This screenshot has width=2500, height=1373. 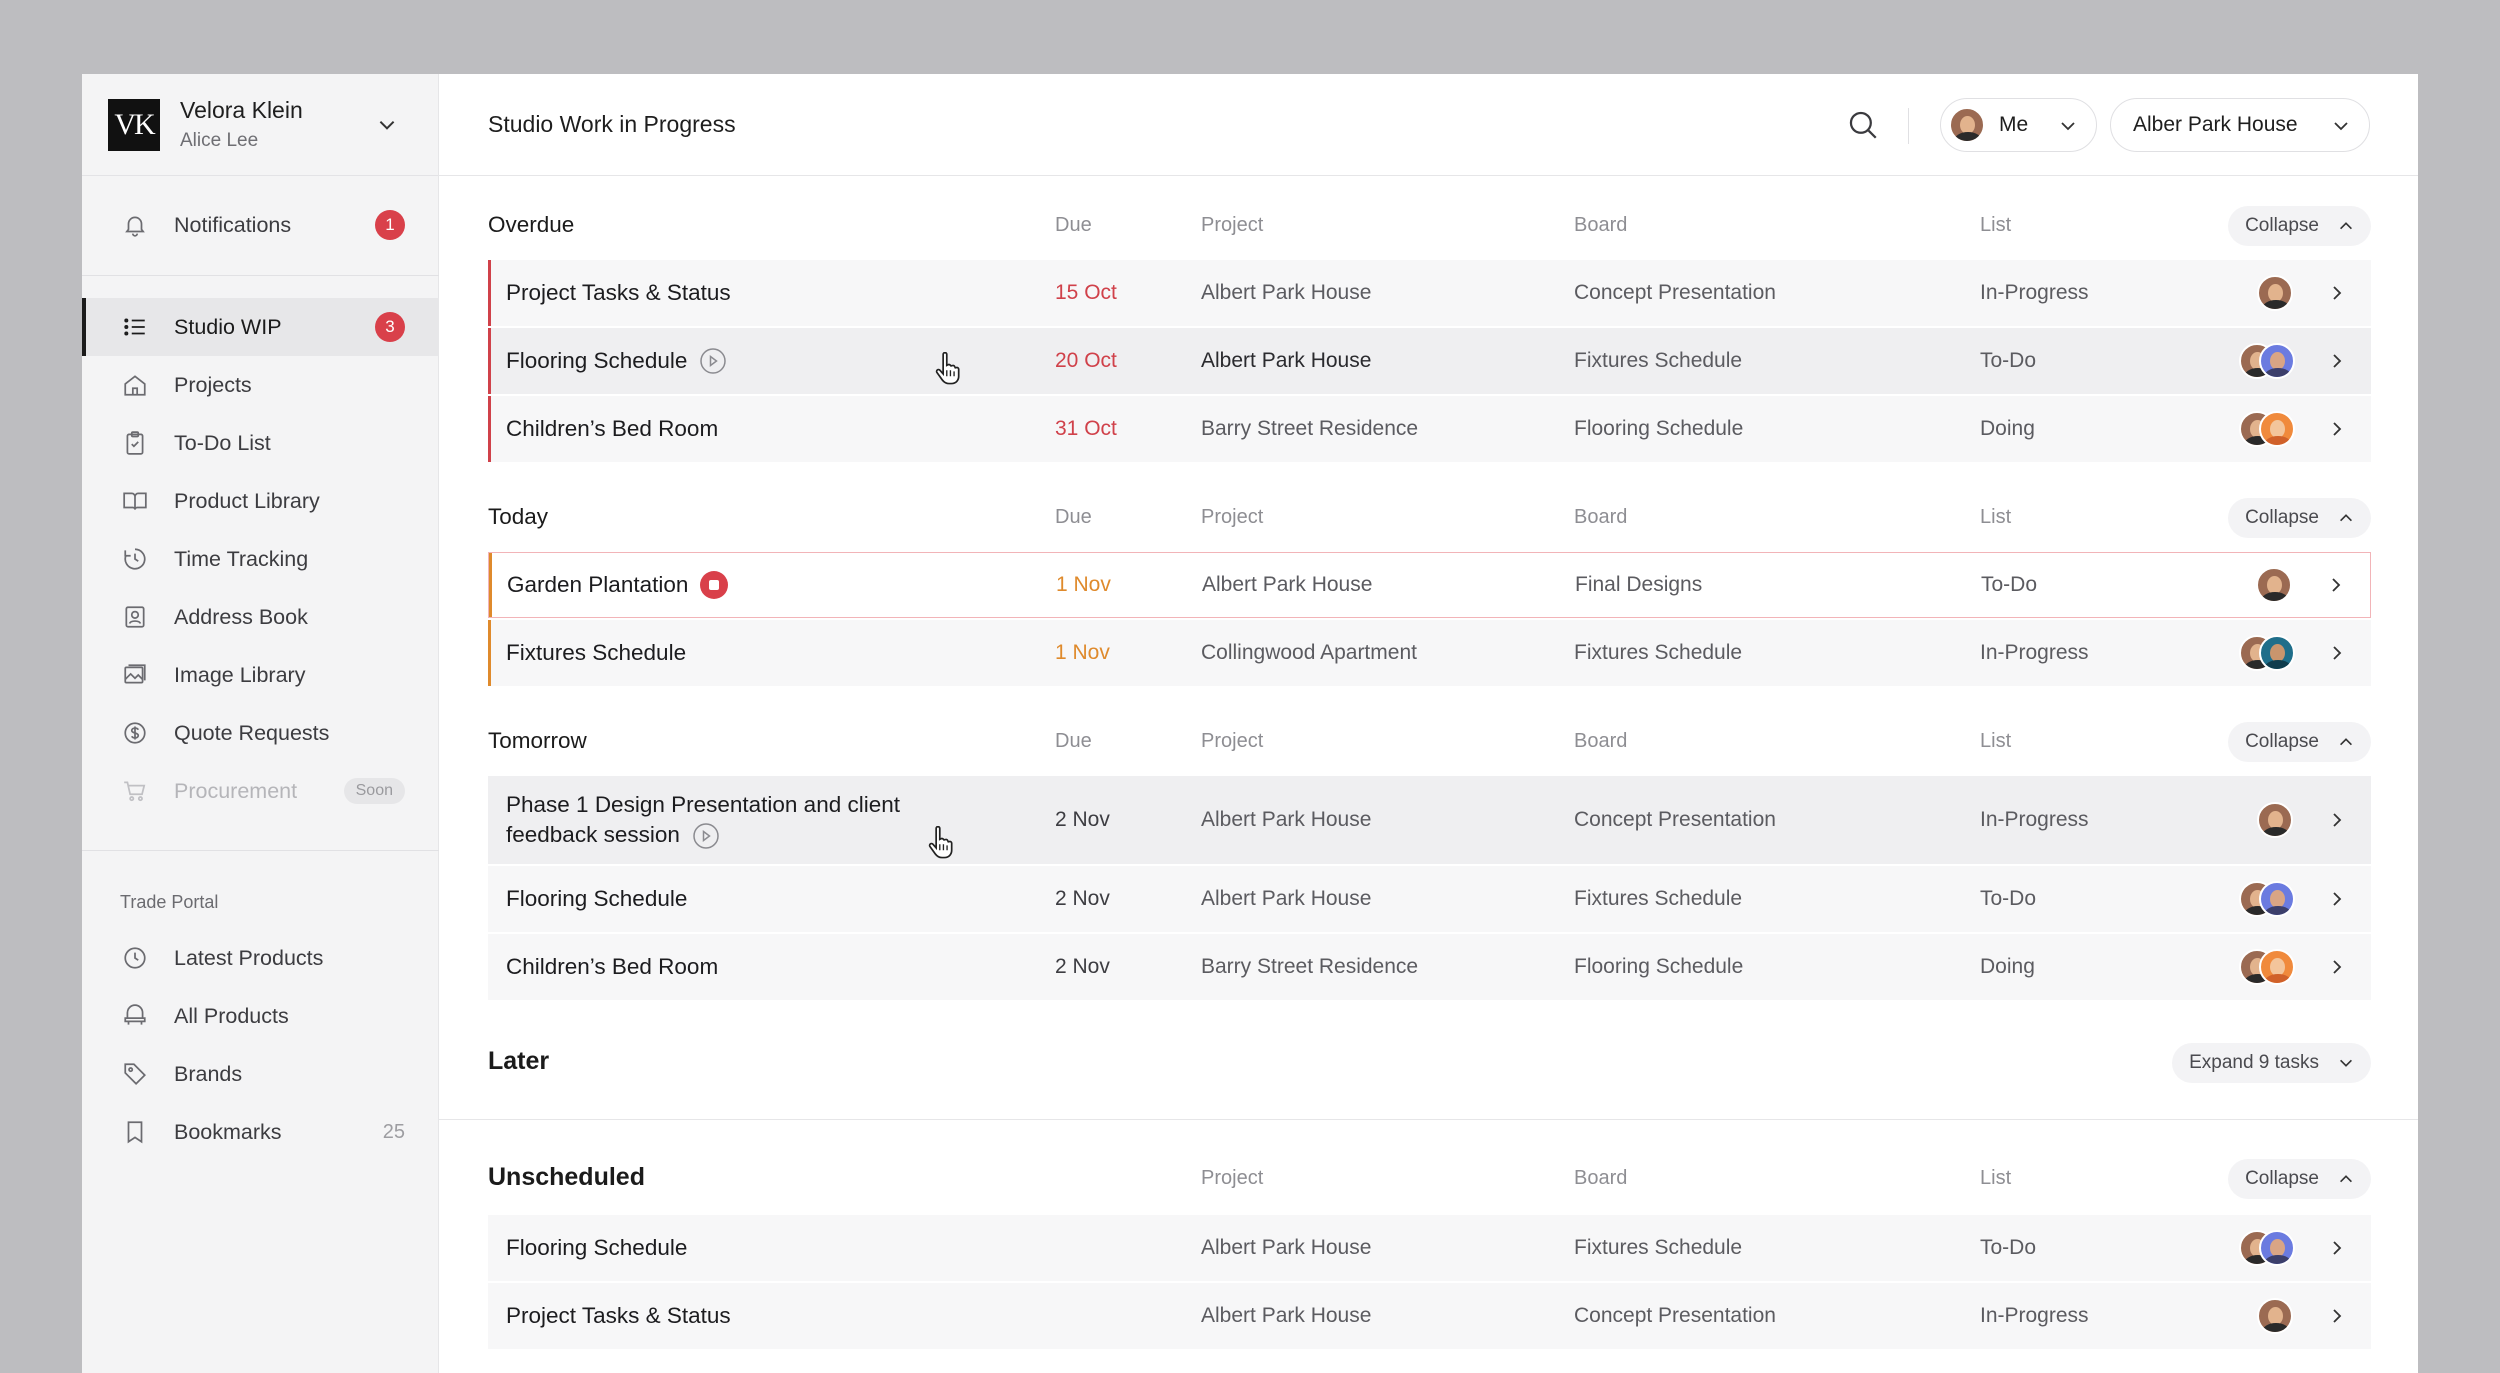 I want to click on column-due: Due, so click(x=1073, y=741).